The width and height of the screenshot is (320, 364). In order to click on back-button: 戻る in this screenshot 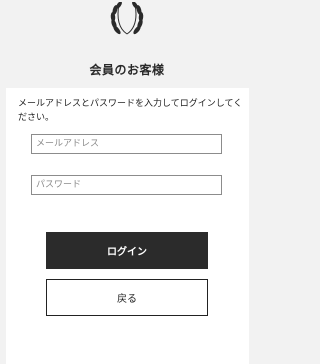, I will do `click(127, 297)`.